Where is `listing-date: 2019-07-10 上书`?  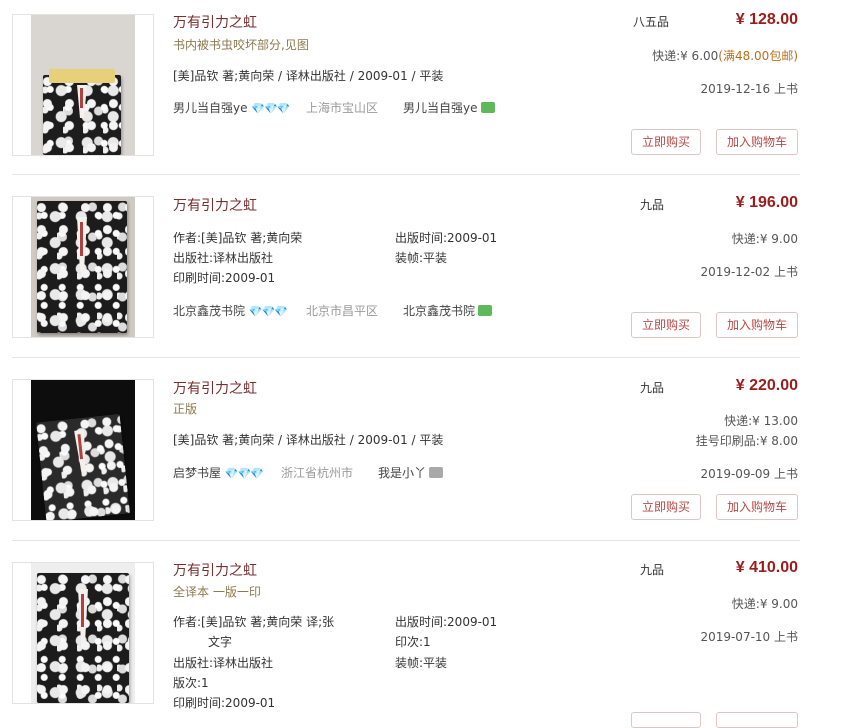
listing-date: 2019-07-10 上书 is located at coordinates (749, 637).